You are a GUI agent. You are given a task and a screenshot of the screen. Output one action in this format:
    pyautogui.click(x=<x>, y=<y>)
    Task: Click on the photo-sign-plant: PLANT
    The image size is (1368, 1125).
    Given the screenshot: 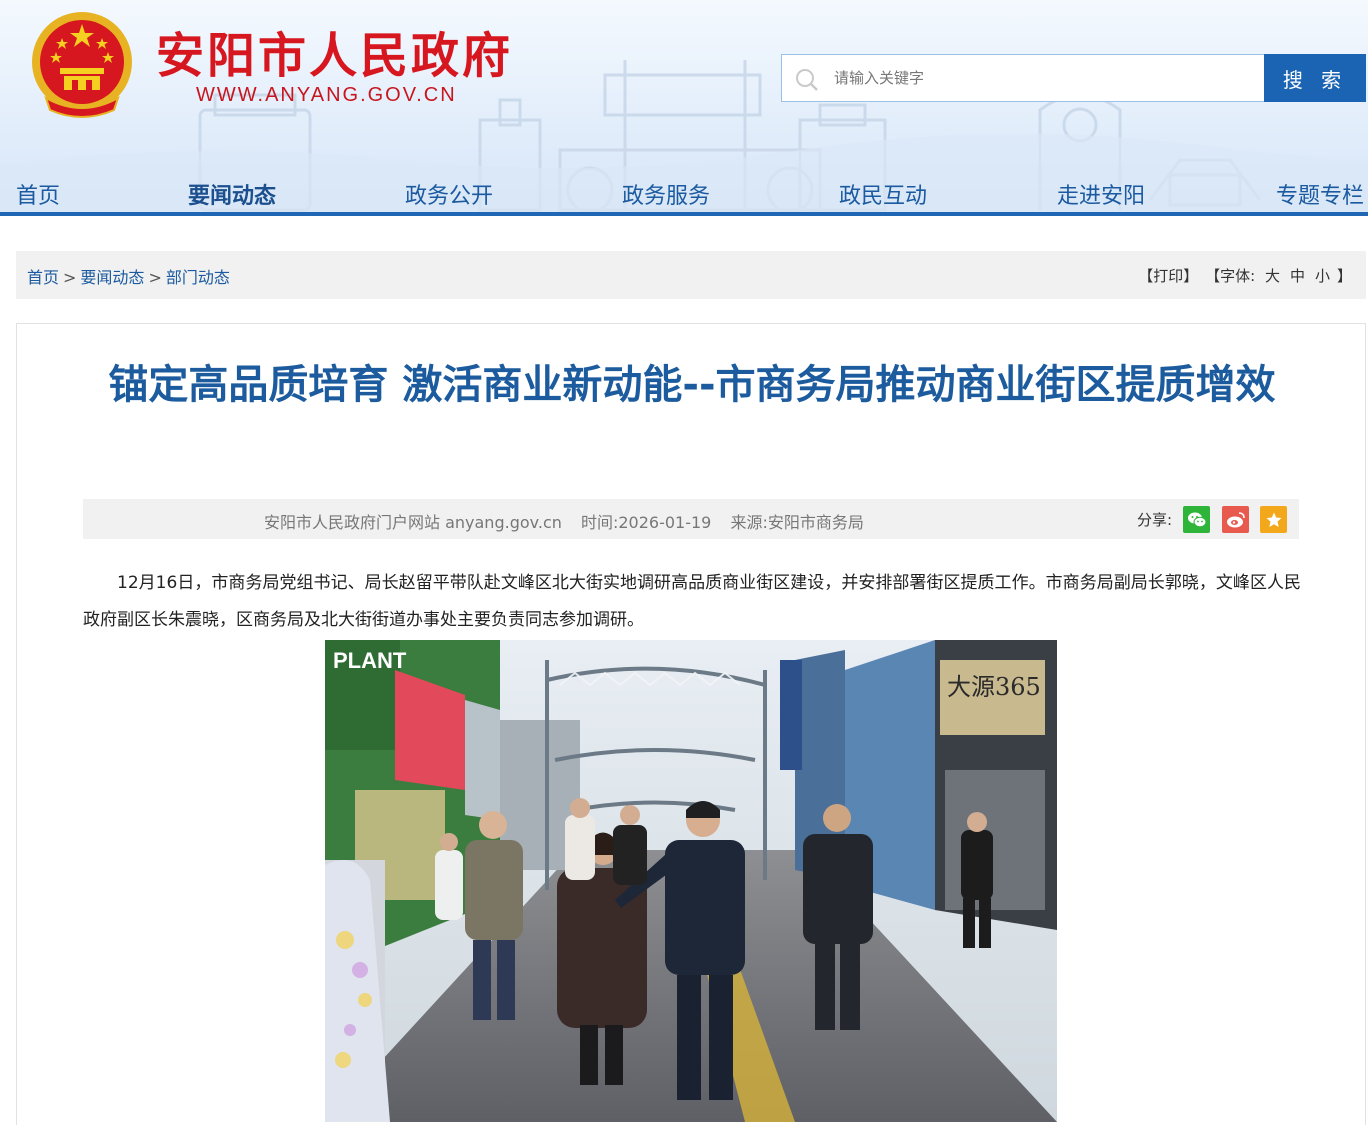 What is the action you would take?
    pyautogui.click(x=370, y=660)
    